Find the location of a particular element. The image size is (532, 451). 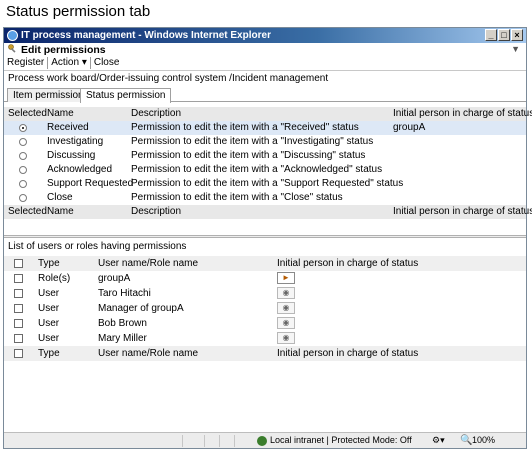

menubar: Register Action ▾ Close is located at coordinates (63, 63).